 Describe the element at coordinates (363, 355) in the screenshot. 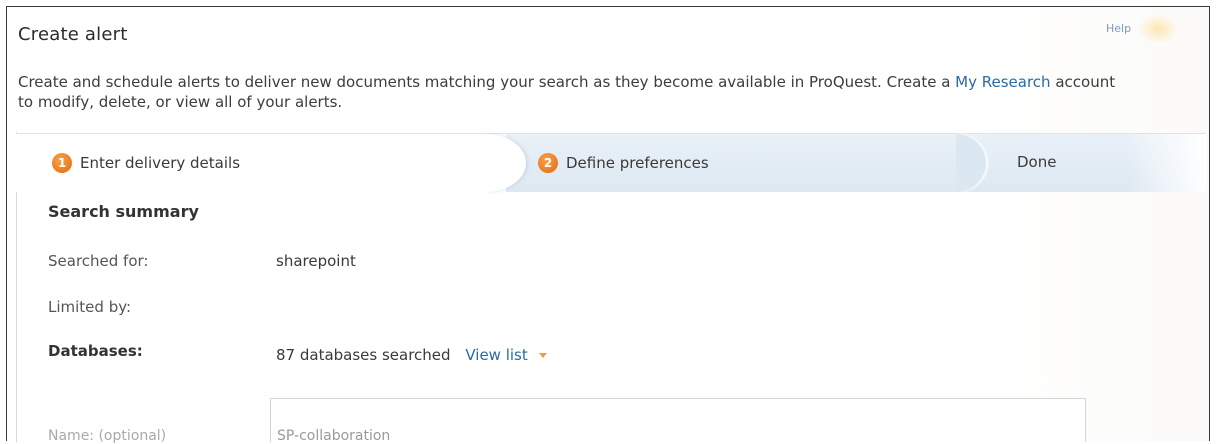

I see `databases-count: 87 databases searched` at that location.